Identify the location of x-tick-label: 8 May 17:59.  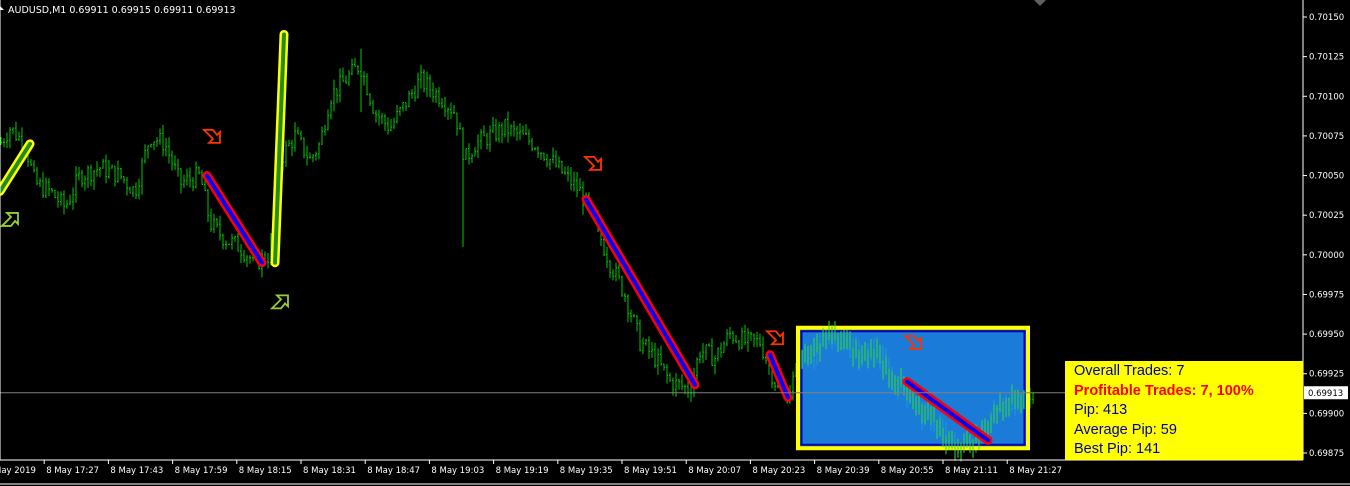
(201, 471).